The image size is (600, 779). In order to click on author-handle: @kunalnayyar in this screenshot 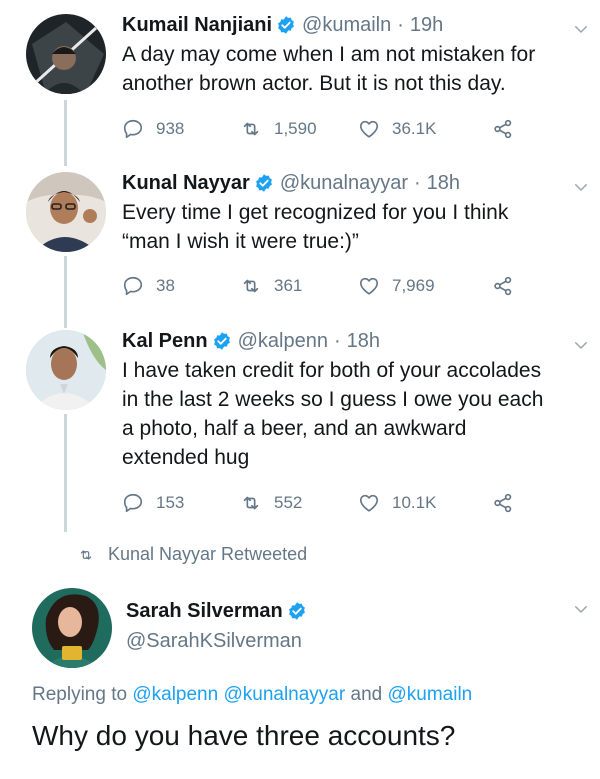, I will do `click(344, 183)`.